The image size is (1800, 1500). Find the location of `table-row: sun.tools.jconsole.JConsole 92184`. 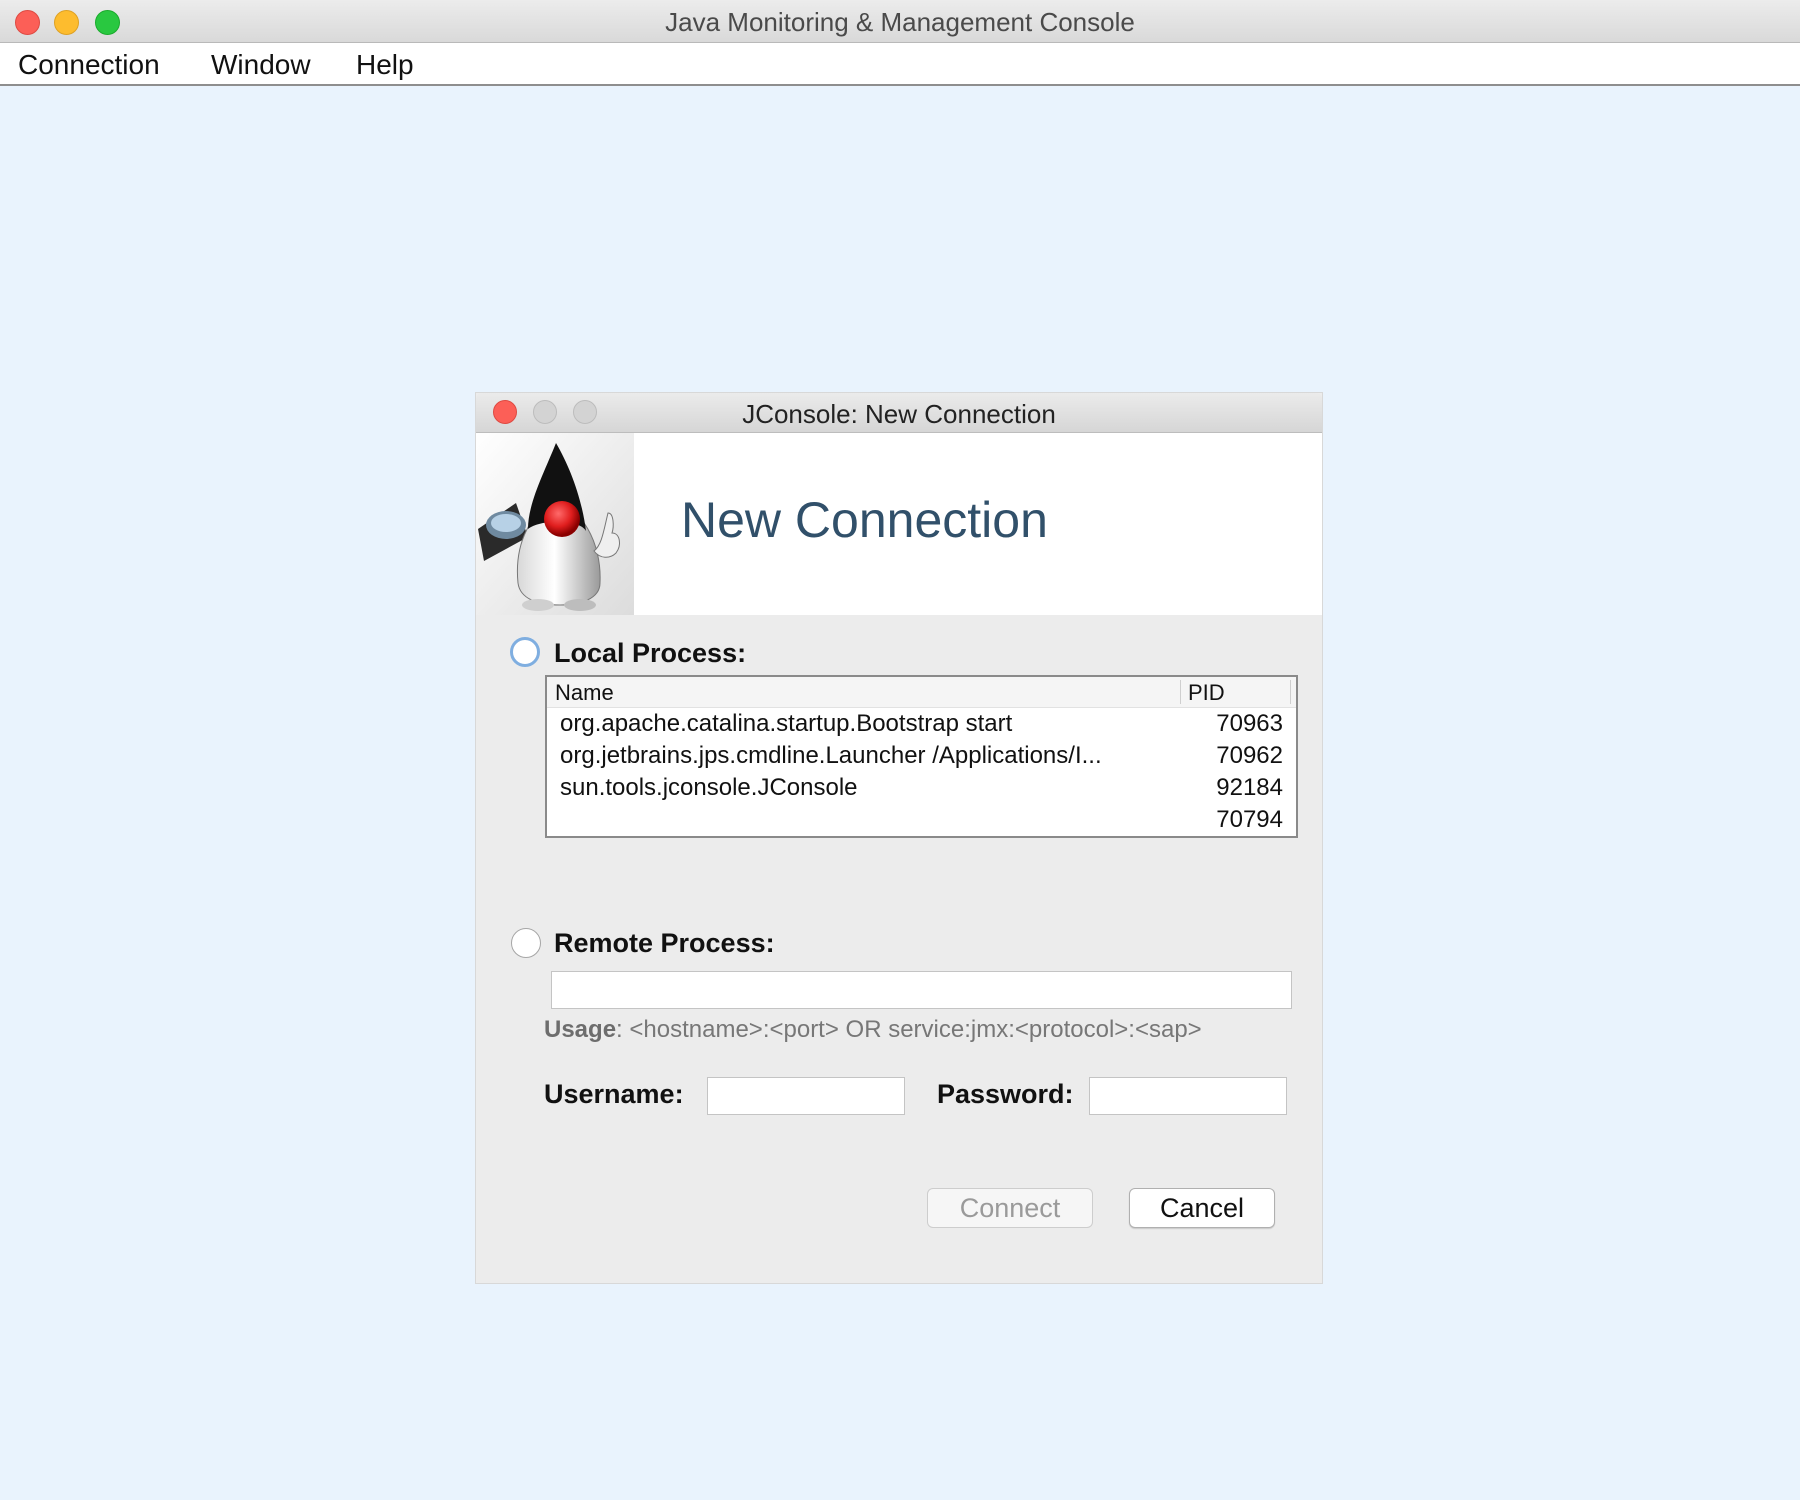

table-row: sun.tools.jconsole.JConsole 92184 is located at coordinates (921, 788).